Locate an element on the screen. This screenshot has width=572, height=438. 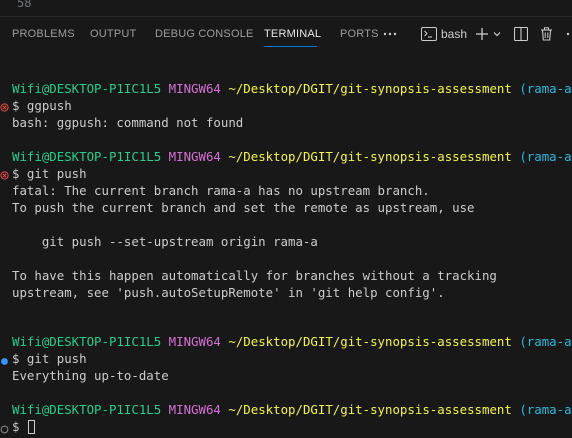
shell-selector-label: bash is located at coordinates (454, 34).